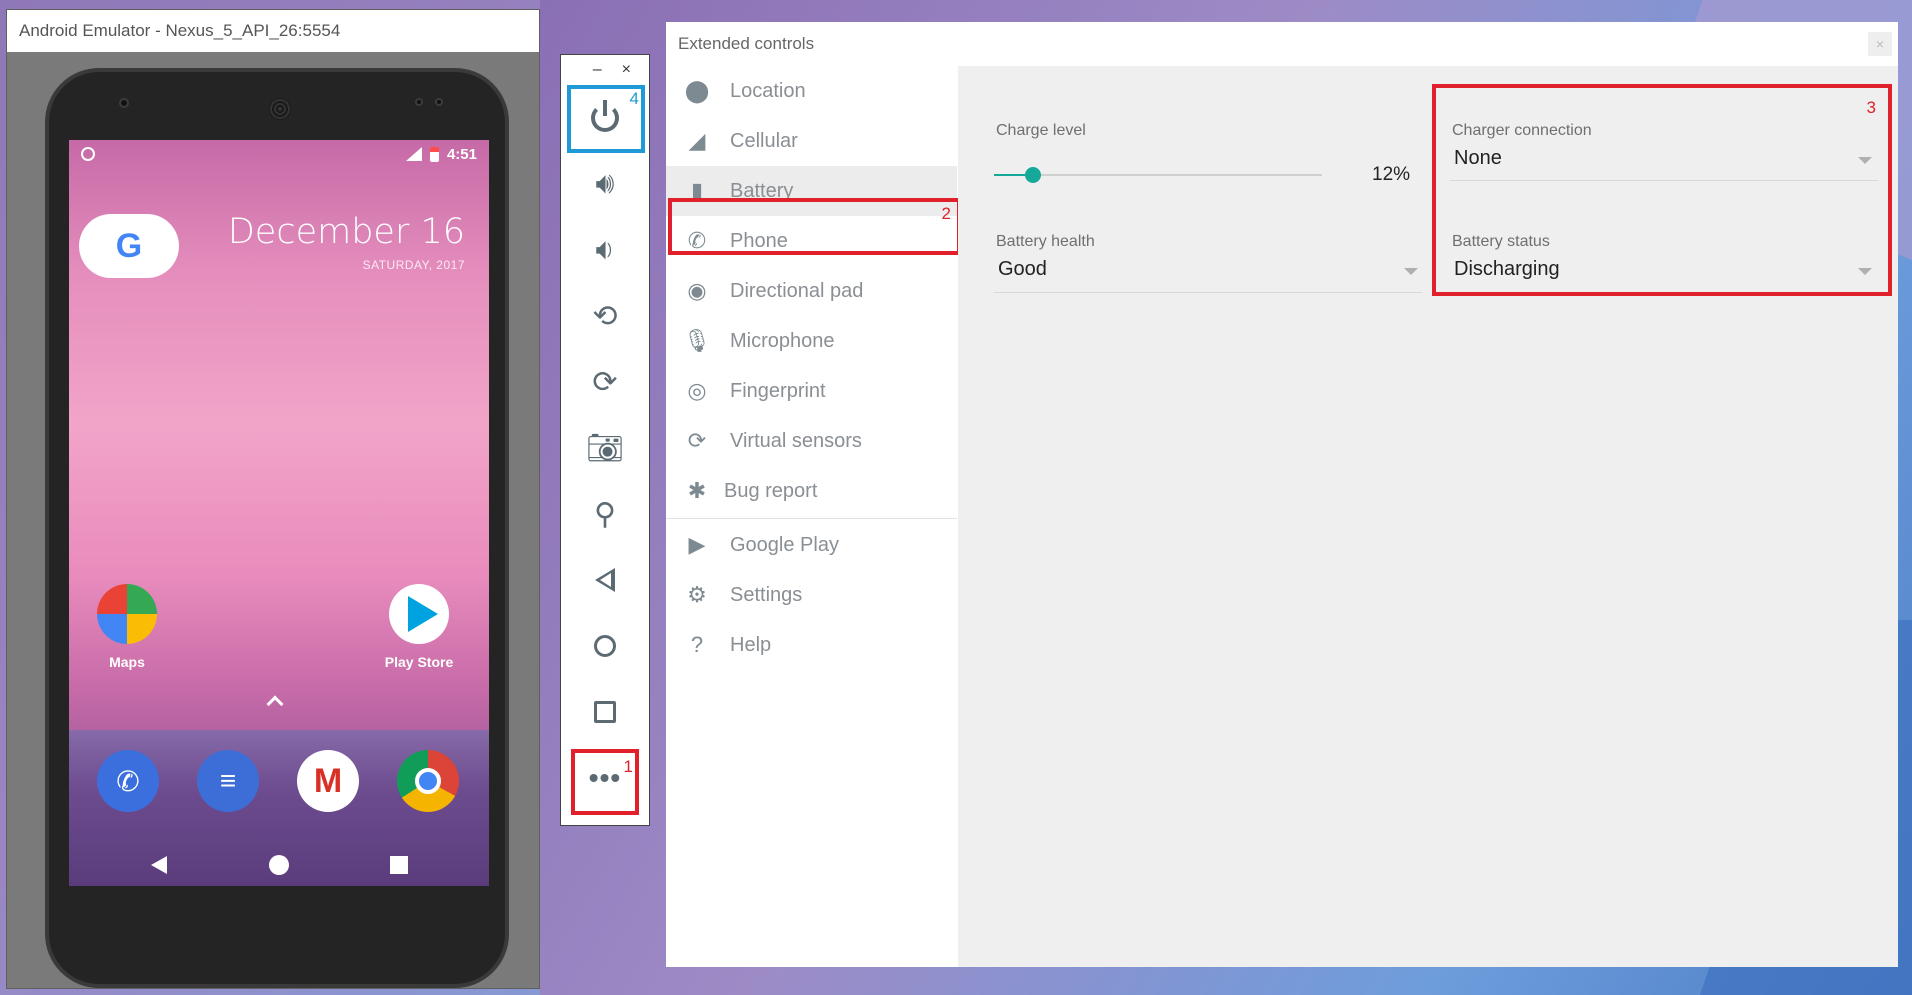 The height and width of the screenshot is (995, 1912). Describe the element at coordinates (279, 154) in the screenshot. I see `status-bar: 4:51` at that location.